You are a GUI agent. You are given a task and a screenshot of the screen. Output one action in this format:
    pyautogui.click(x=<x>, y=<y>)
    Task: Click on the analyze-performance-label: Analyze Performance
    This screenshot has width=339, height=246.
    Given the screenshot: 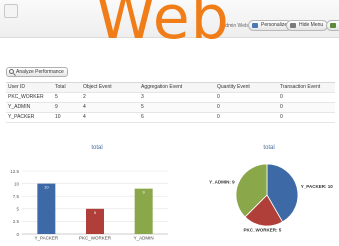 What is the action you would take?
    pyautogui.click(x=40, y=72)
    